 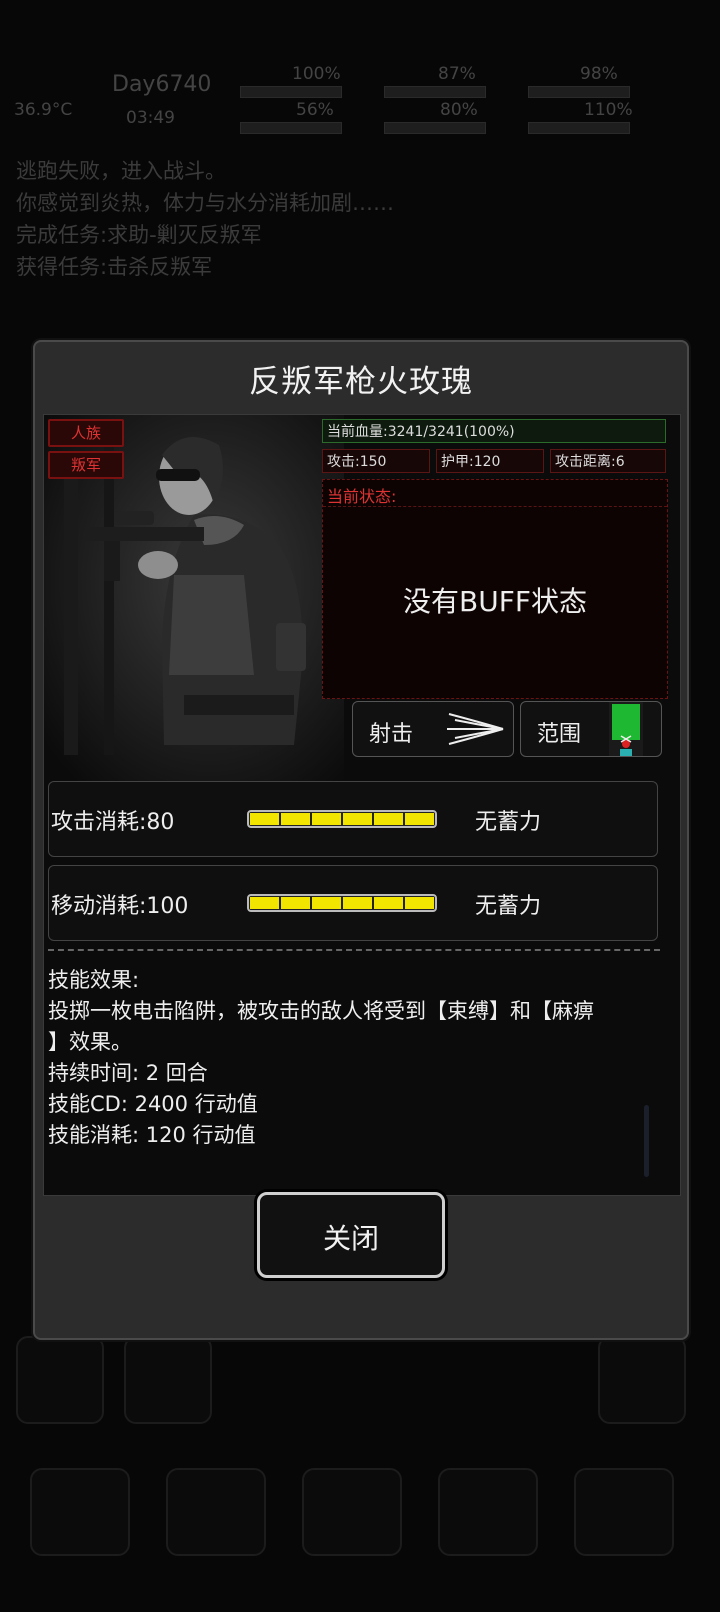 What do you see at coordinates (362, 496) in the screenshot?
I see `status-label: 当前状态:` at bounding box center [362, 496].